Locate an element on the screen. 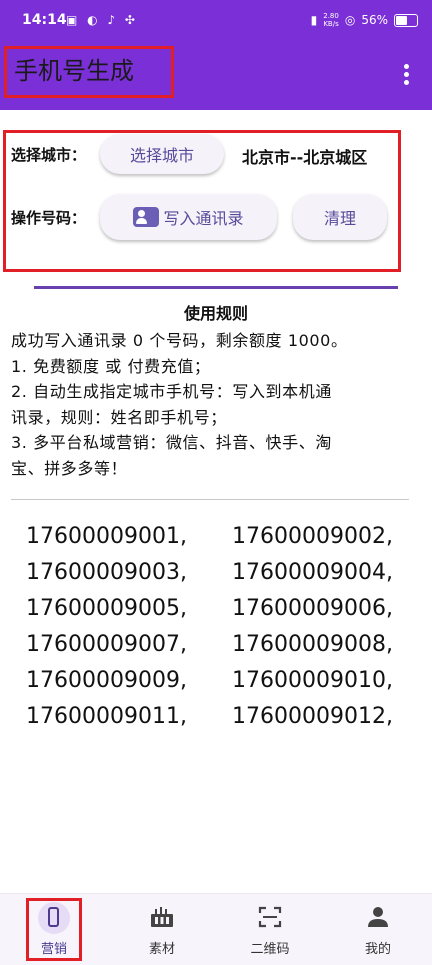  write-contacts-button: 写入通讯录 is located at coordinates (188, 217).